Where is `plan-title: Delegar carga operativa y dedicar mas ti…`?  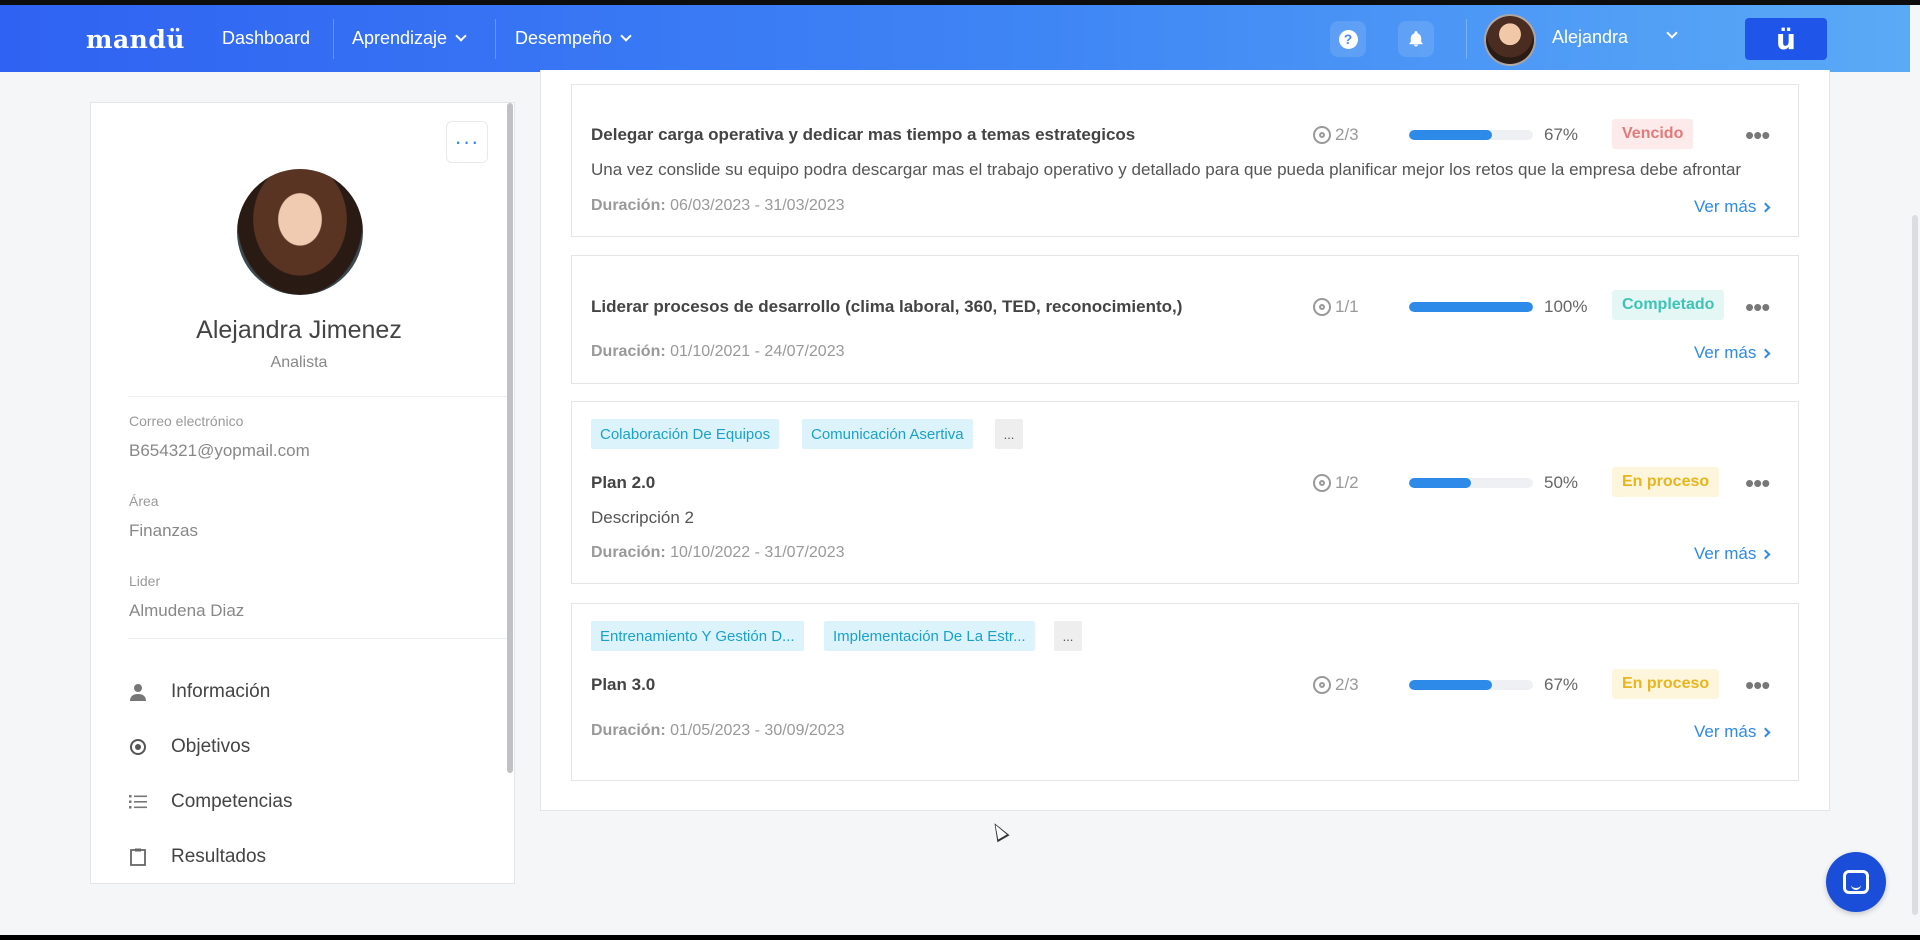
plan-title: Delegar carga operativa y dedicar mas ti… is located at coordinates (863, 135).